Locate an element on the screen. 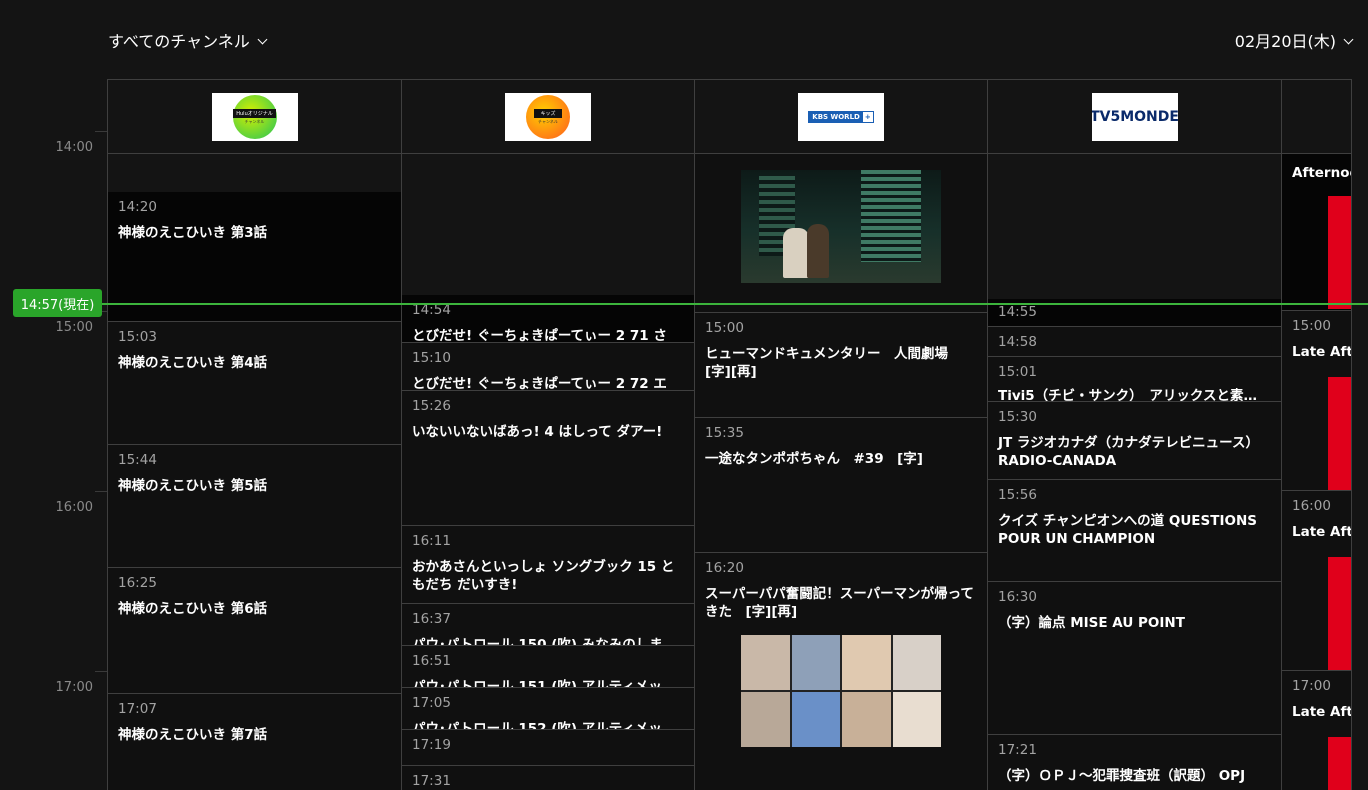 This screenshot has width=1368, height=790. program-time: 15:44 is located at coordinates (137, 460).